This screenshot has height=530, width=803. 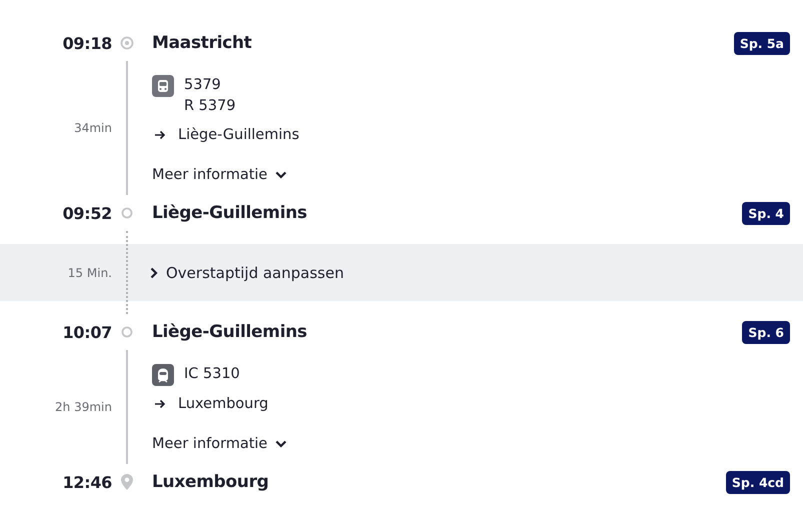 What do you see at coordinates (87, 43) in the screenshot?
I see `departure-time: 09:18` at bounding box center [87, 43].